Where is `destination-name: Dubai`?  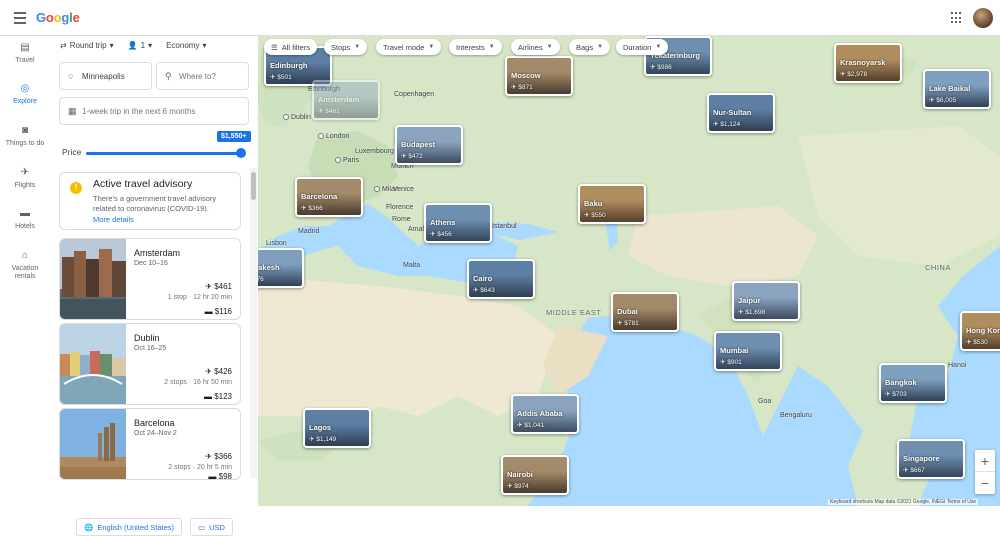
destination-name: Dubai is located at coordinates (627, 311).